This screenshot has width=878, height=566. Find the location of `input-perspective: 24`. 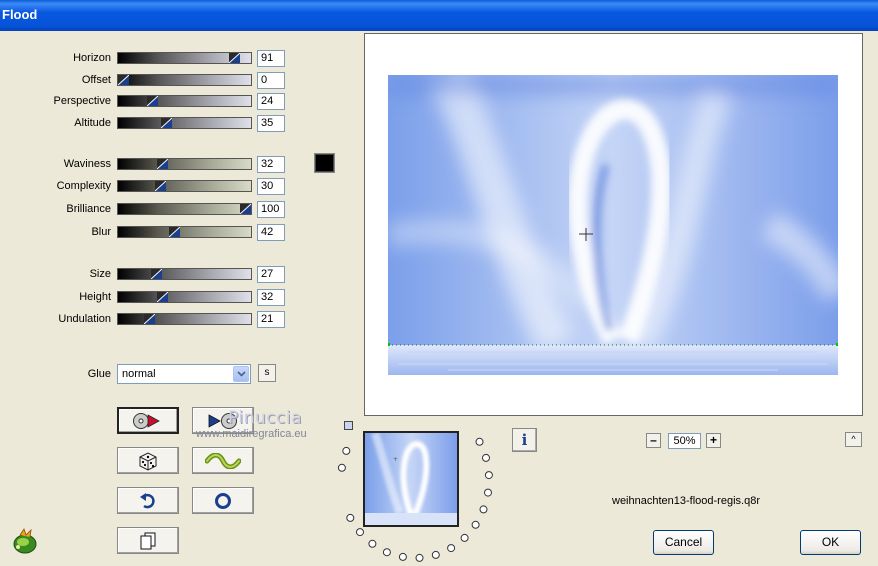

input-perspective: 24 is located at coordinates (271, 101).